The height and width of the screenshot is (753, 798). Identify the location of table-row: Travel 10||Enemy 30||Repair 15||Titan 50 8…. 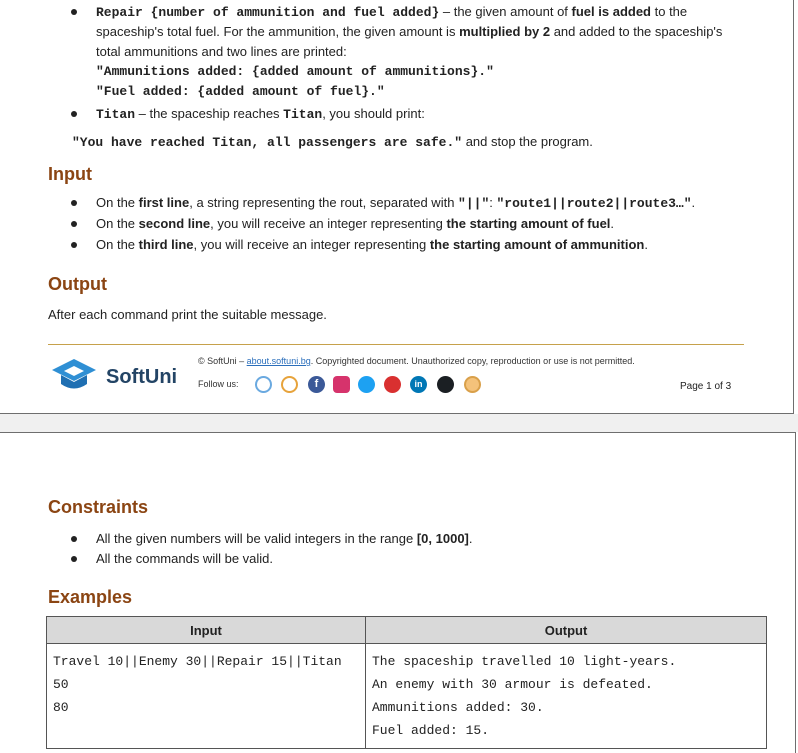
(406, 696).